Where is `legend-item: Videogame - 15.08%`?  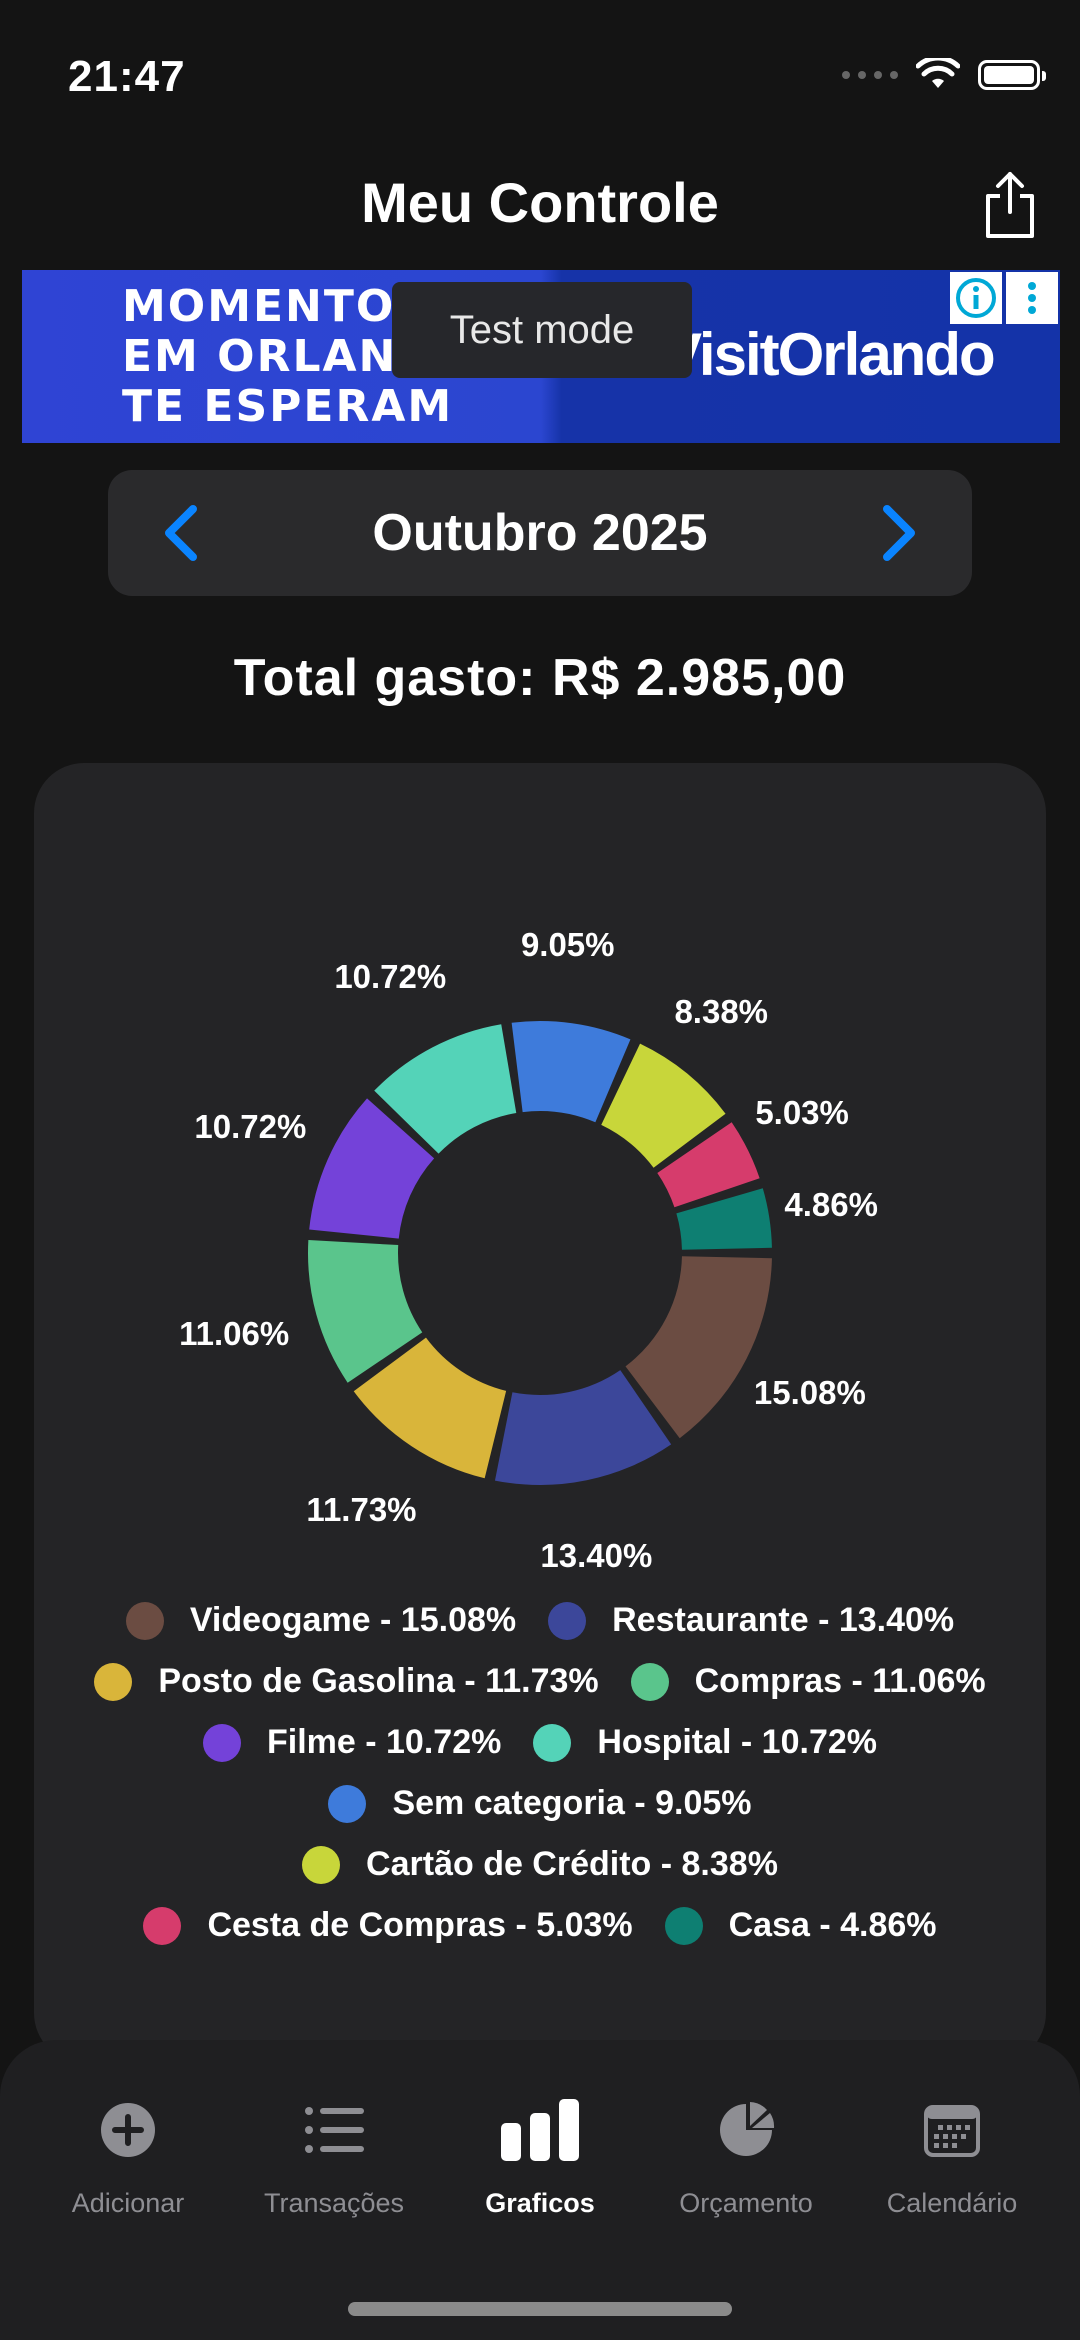 legend-item: Videogame - 15.08% is located at coordinates (321, 1620).